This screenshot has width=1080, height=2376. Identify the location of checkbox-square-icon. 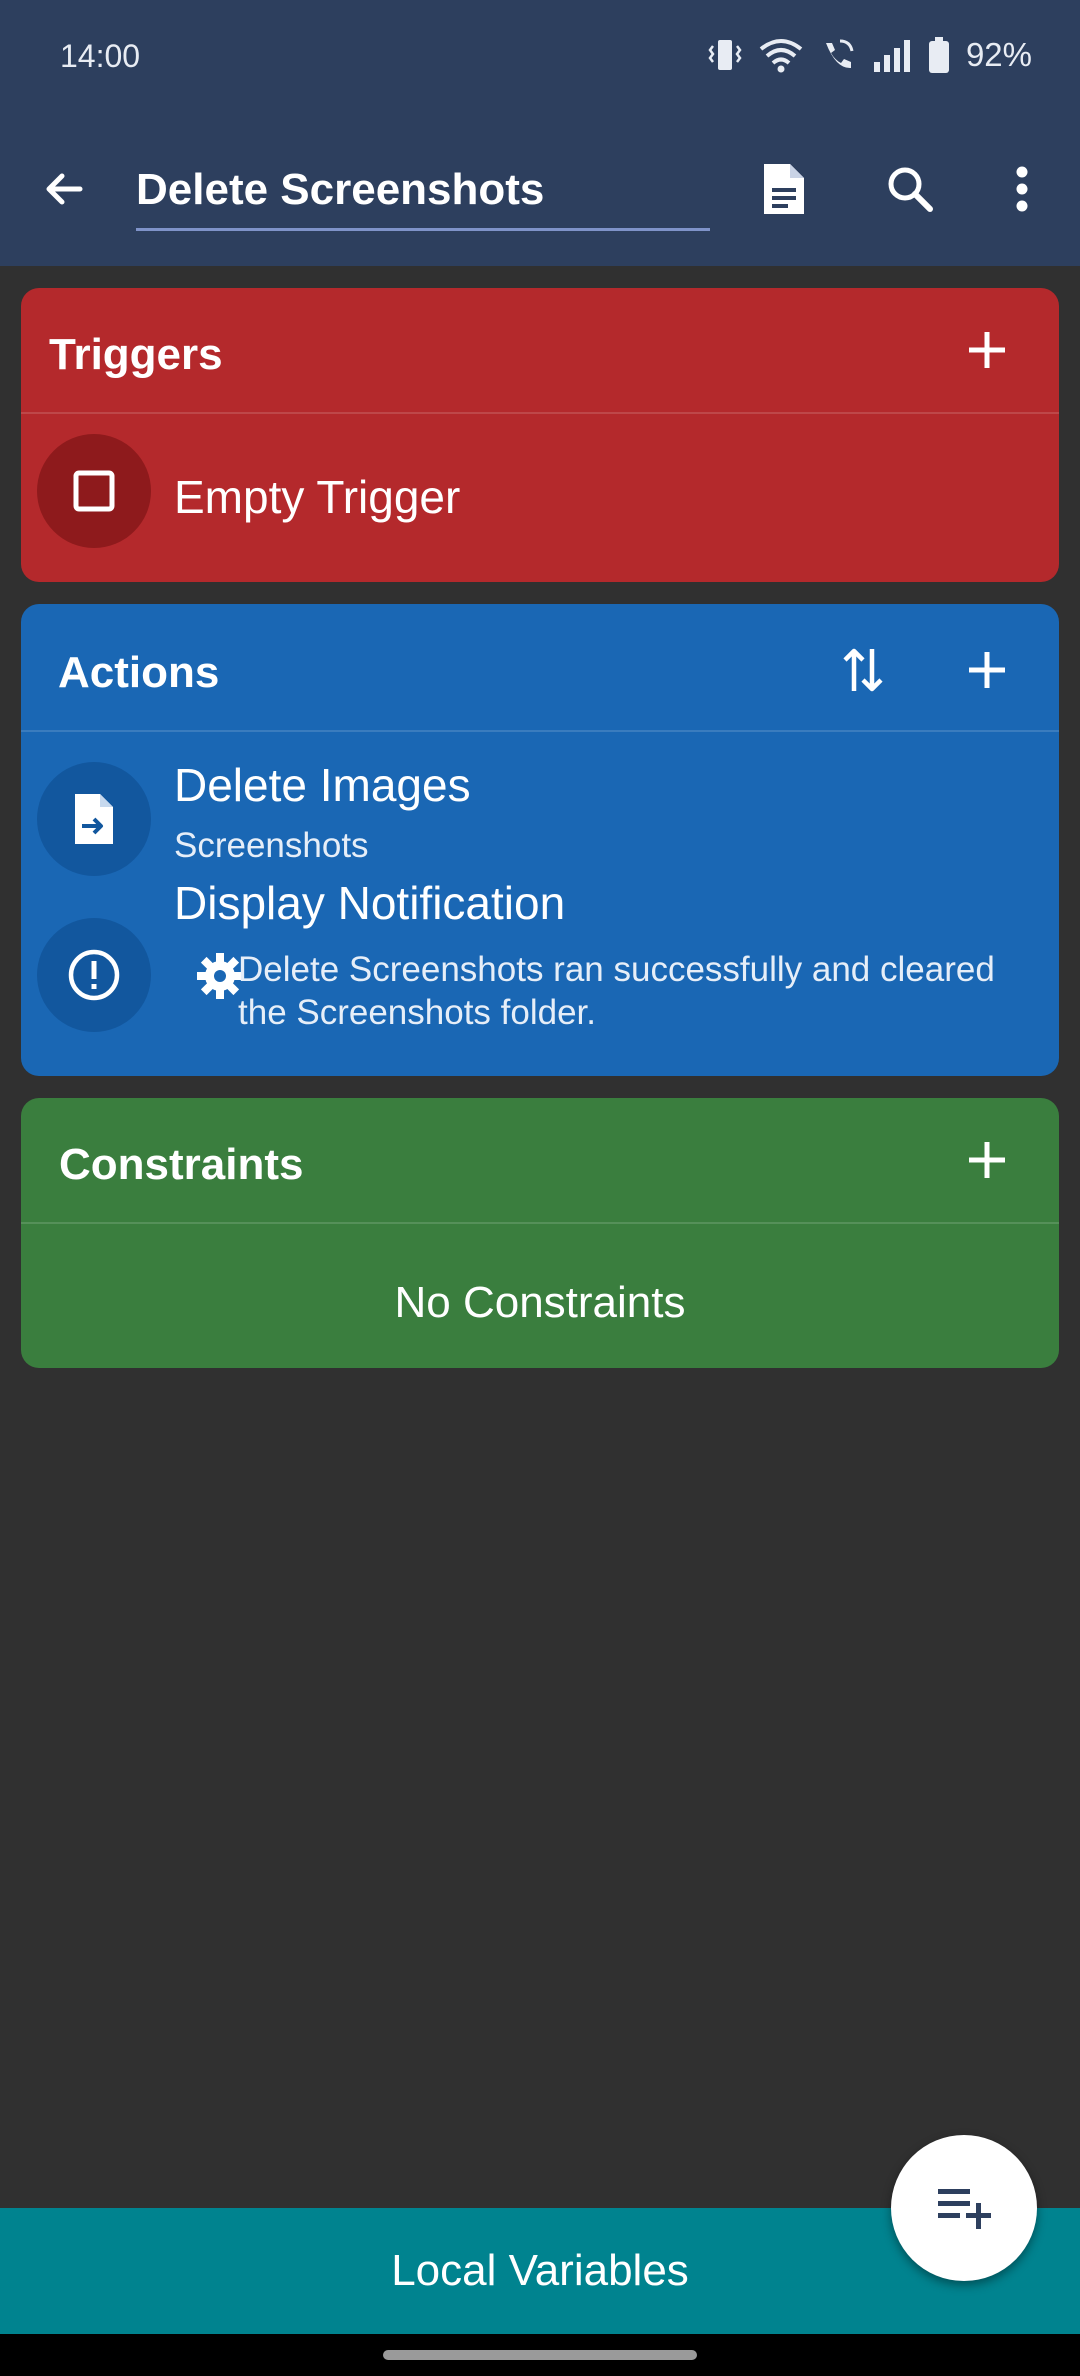
(94, 491).